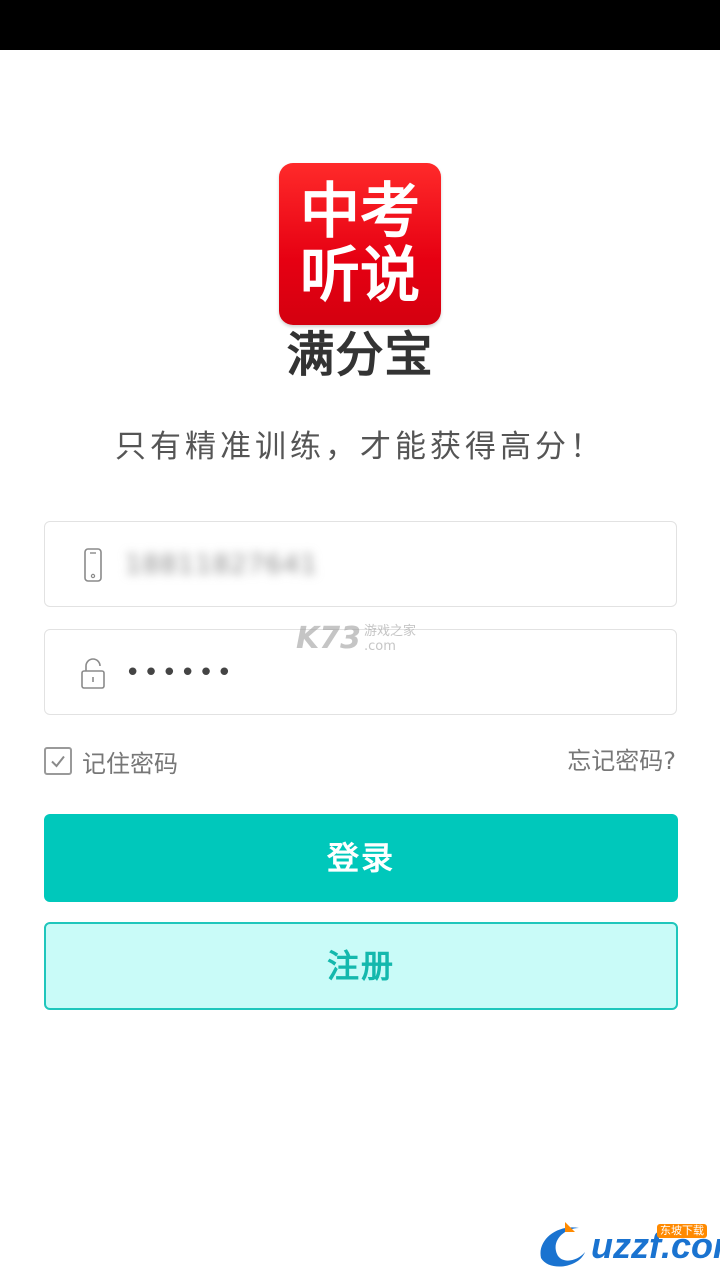 Image resolution: width=720 pixels, height=1280 pixels. Describe the element at coordinates (361, 858) in the screenshot. I see `login-button: 登录` at that location.